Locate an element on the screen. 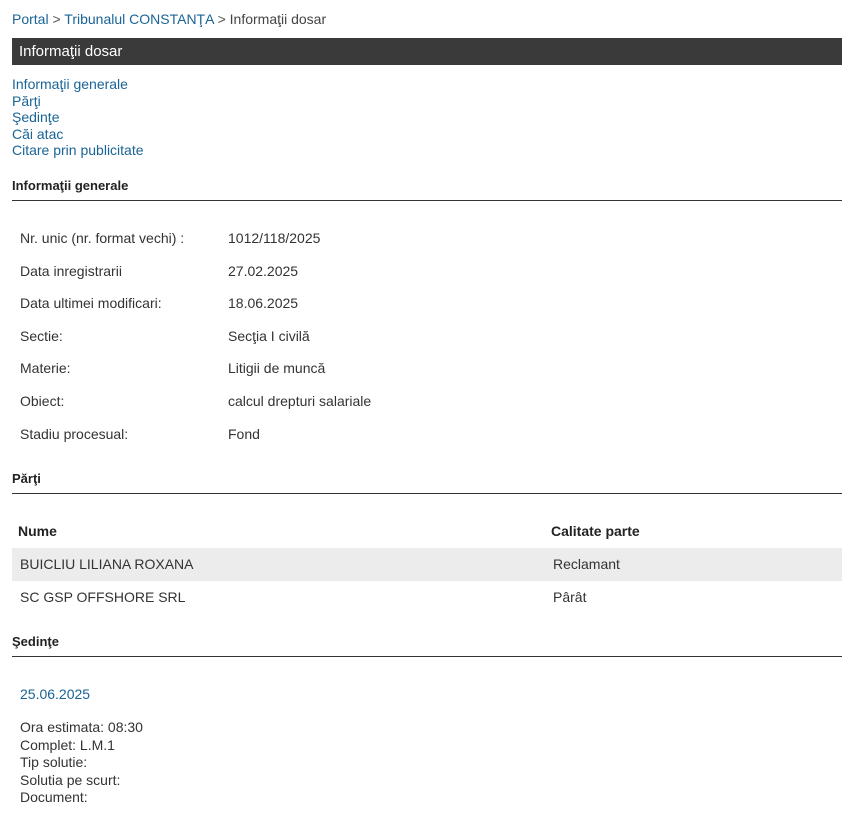 The image size is (855, 815). table-row: SC GSP OFFSHORE SRL Pârât is located at coordinates (427, 597).